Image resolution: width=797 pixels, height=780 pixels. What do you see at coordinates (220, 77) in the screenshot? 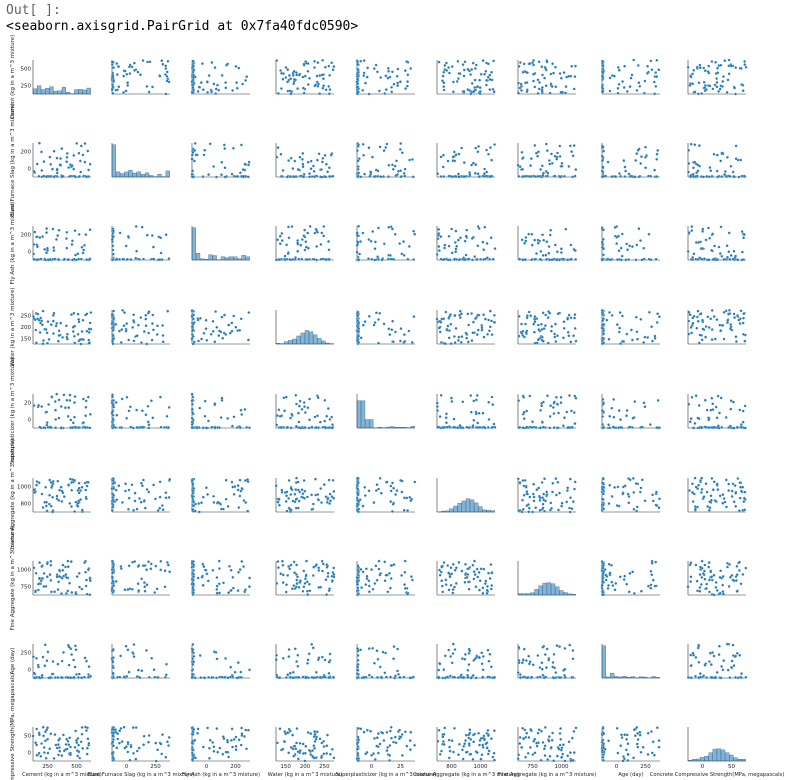
I see `subplot-r0-c2` at bounding box center [220, 77].